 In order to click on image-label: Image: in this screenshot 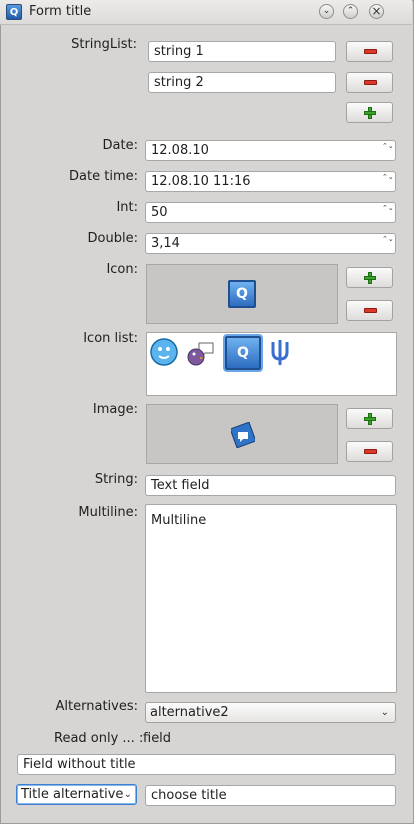, I will do `click(115, 409)`.